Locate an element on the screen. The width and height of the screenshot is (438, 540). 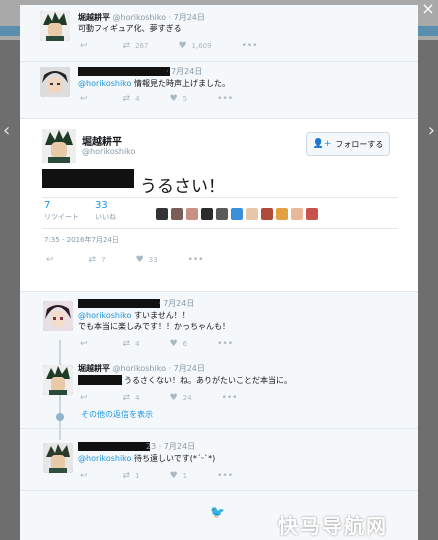
tweet-text: @horikoshiko 情報見た時声上げました。 is located at coordinates (154, 83).